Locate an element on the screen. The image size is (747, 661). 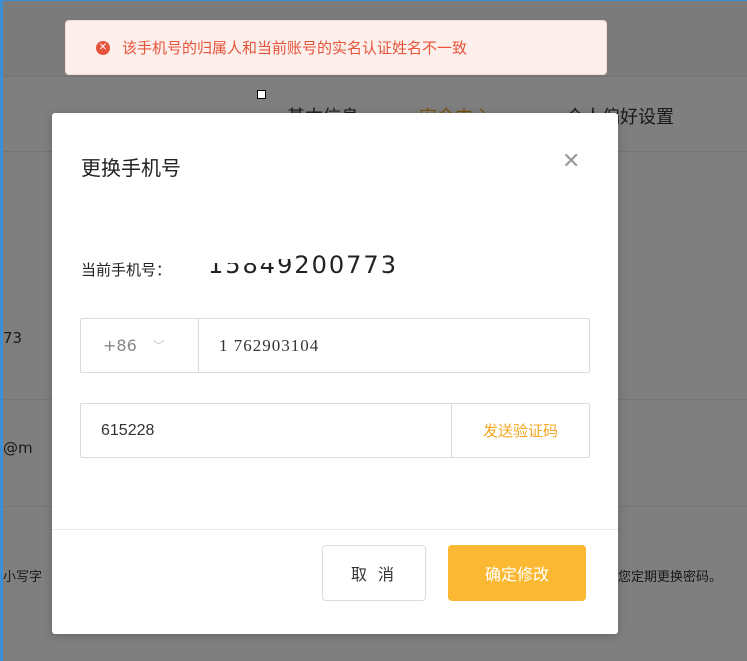
resize-handle is located at coordinates (261, 94).